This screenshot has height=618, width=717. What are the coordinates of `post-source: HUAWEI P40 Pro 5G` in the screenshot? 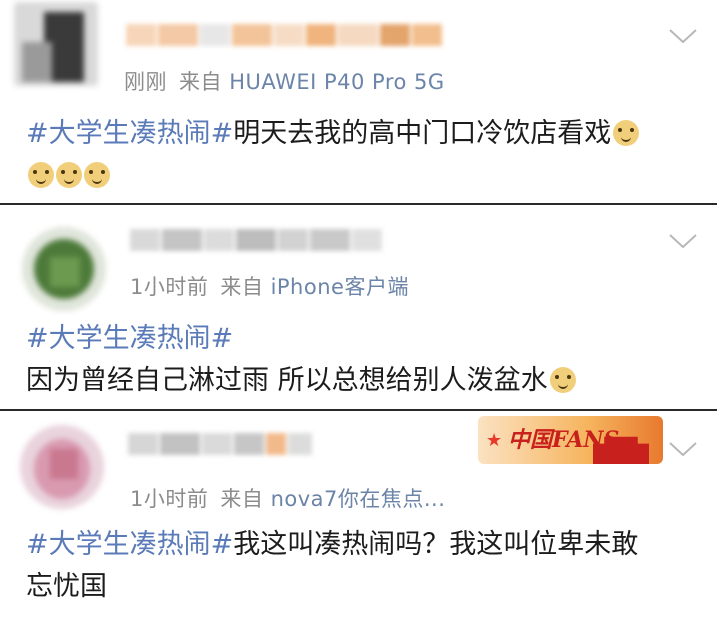 It's located at (336, 82).